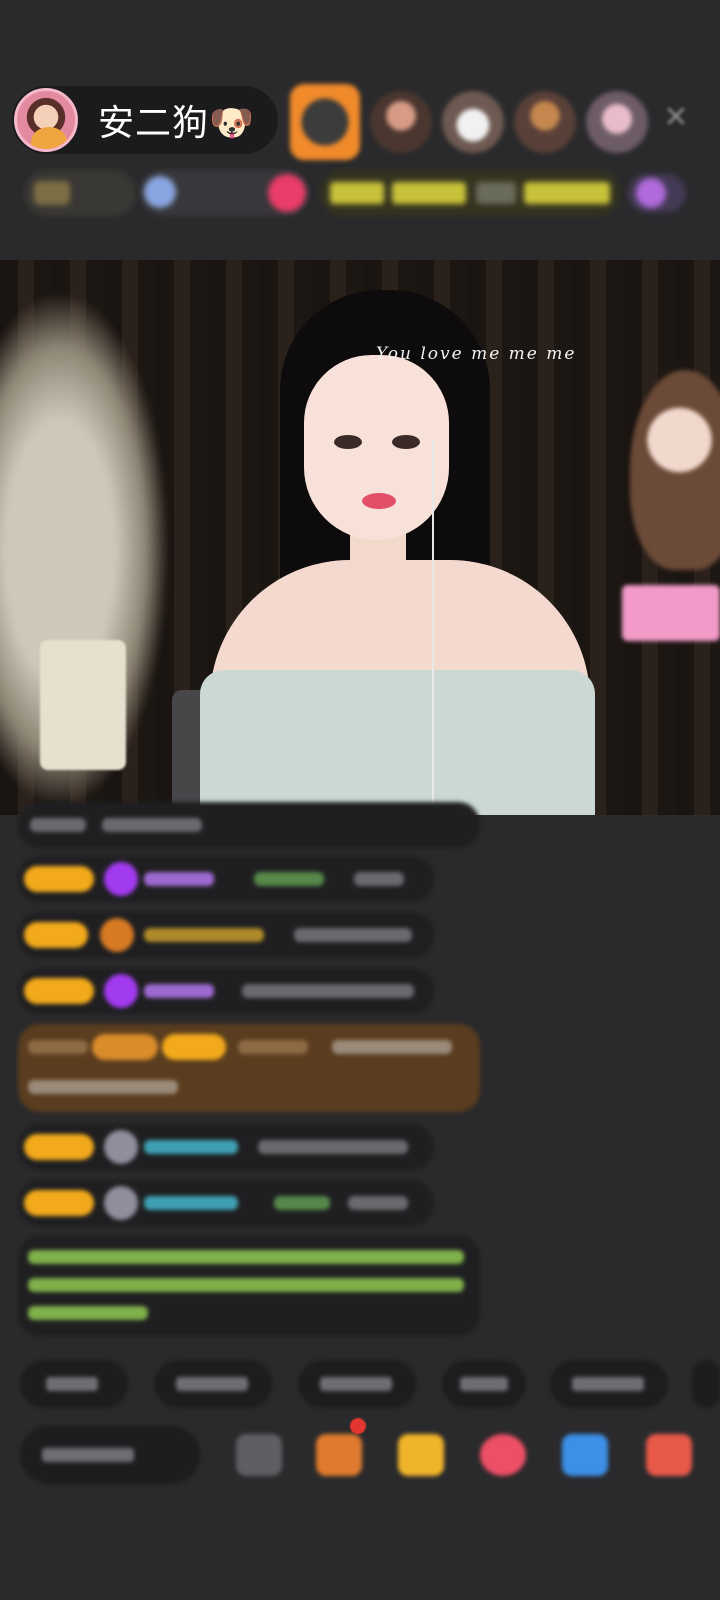 This screenshot has height=1600, width=720. Describe the element at coordinates (503, 1455) in the screenshot. I see `heart-icon` at that location.